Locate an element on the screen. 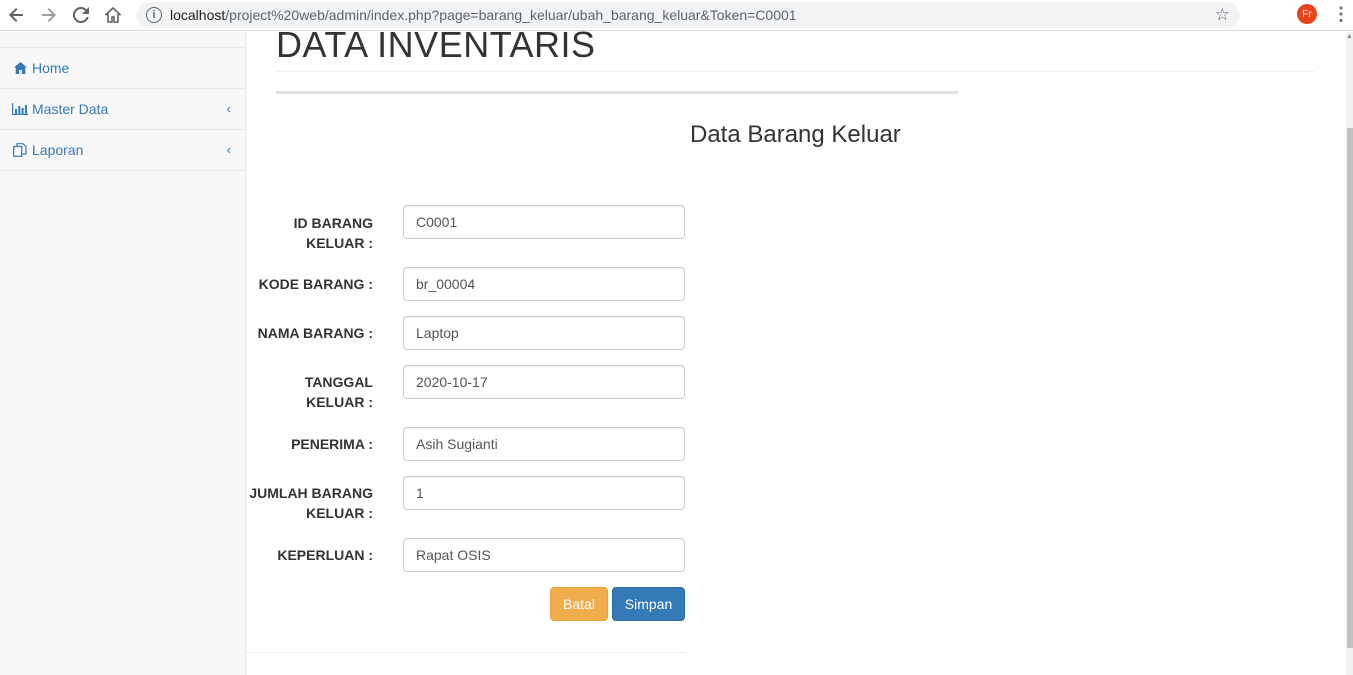 The image size is (1353, 675). kode-barang-label: KODE BARANG : is located at coordinates (315, 284).